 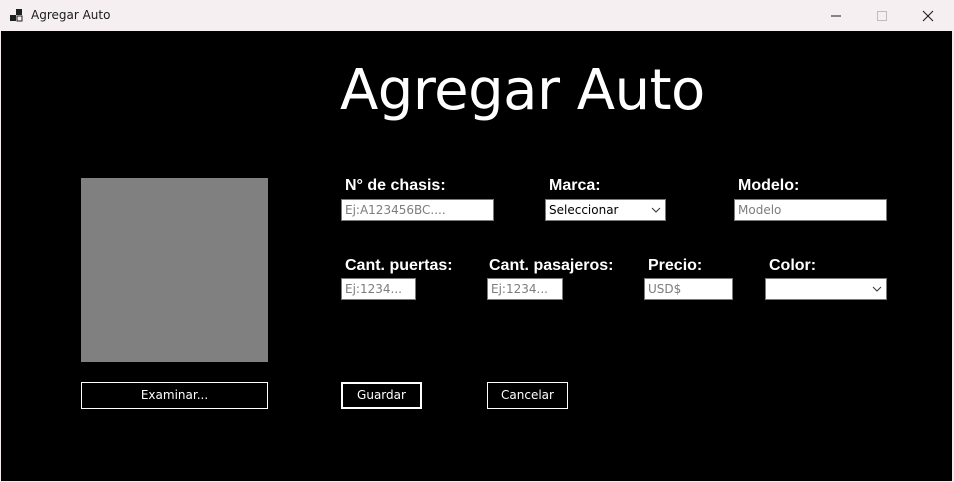 What do you see at coordinates (477, 15) in the screenshot?
I see `title-bar: Agregar Auto` at bounding box center [477, 15].